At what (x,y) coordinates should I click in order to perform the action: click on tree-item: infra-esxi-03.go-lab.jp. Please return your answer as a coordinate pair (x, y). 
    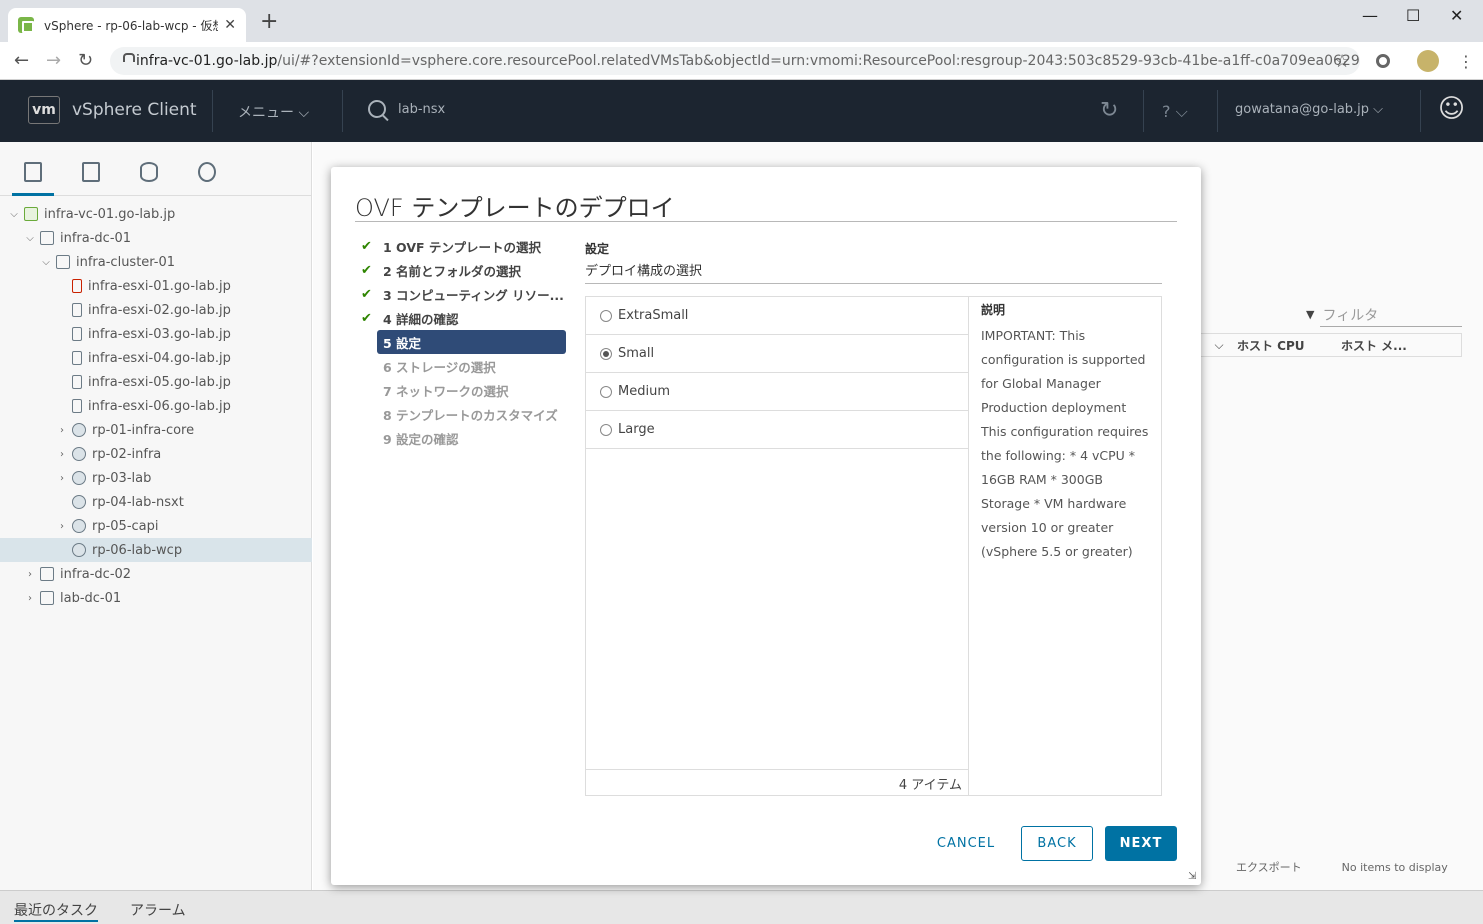
    Looking at the image, I should click on (156, 334).